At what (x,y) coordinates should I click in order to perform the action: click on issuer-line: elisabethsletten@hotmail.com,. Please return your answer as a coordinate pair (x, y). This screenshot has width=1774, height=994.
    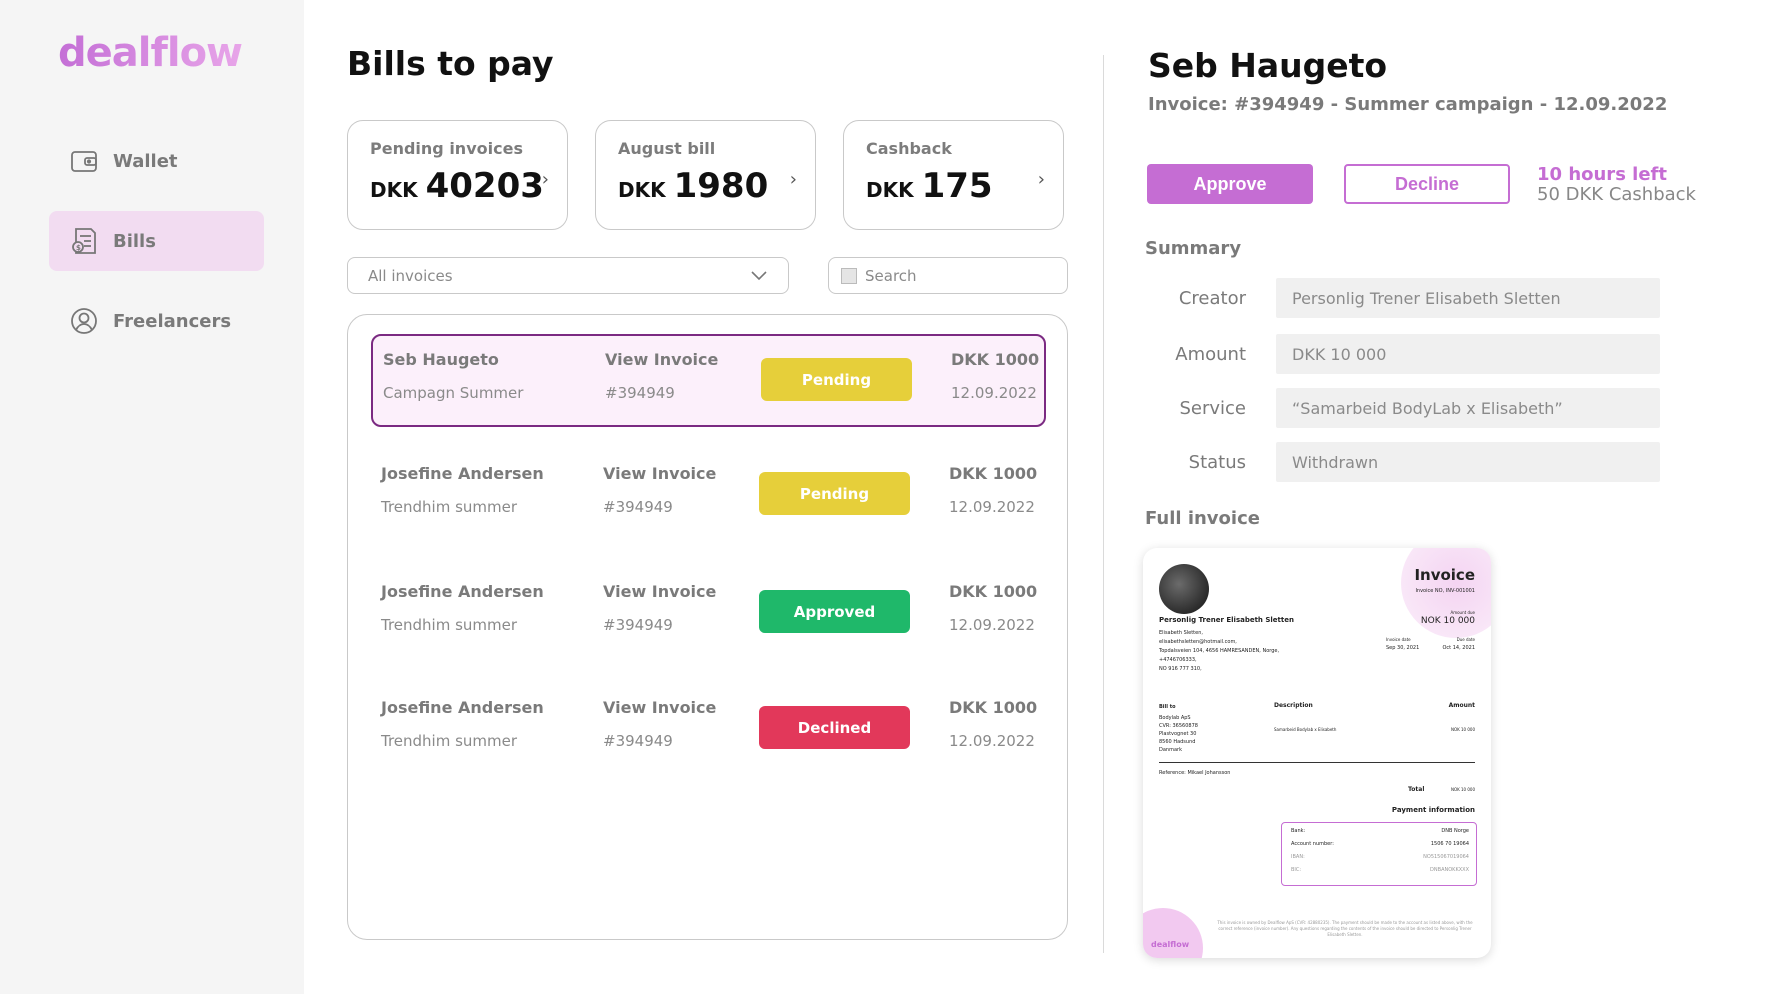
    Looking at the image, I should click on (1198, 642).